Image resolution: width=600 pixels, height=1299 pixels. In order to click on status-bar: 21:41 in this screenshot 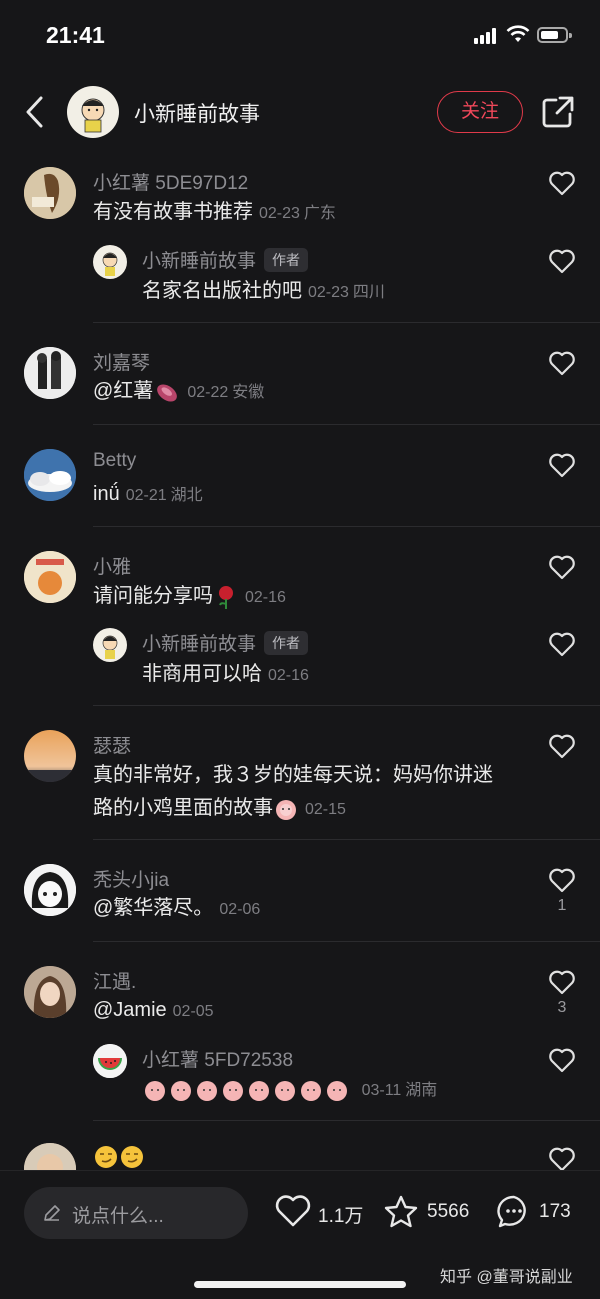, I will do `click(300, 36)`.